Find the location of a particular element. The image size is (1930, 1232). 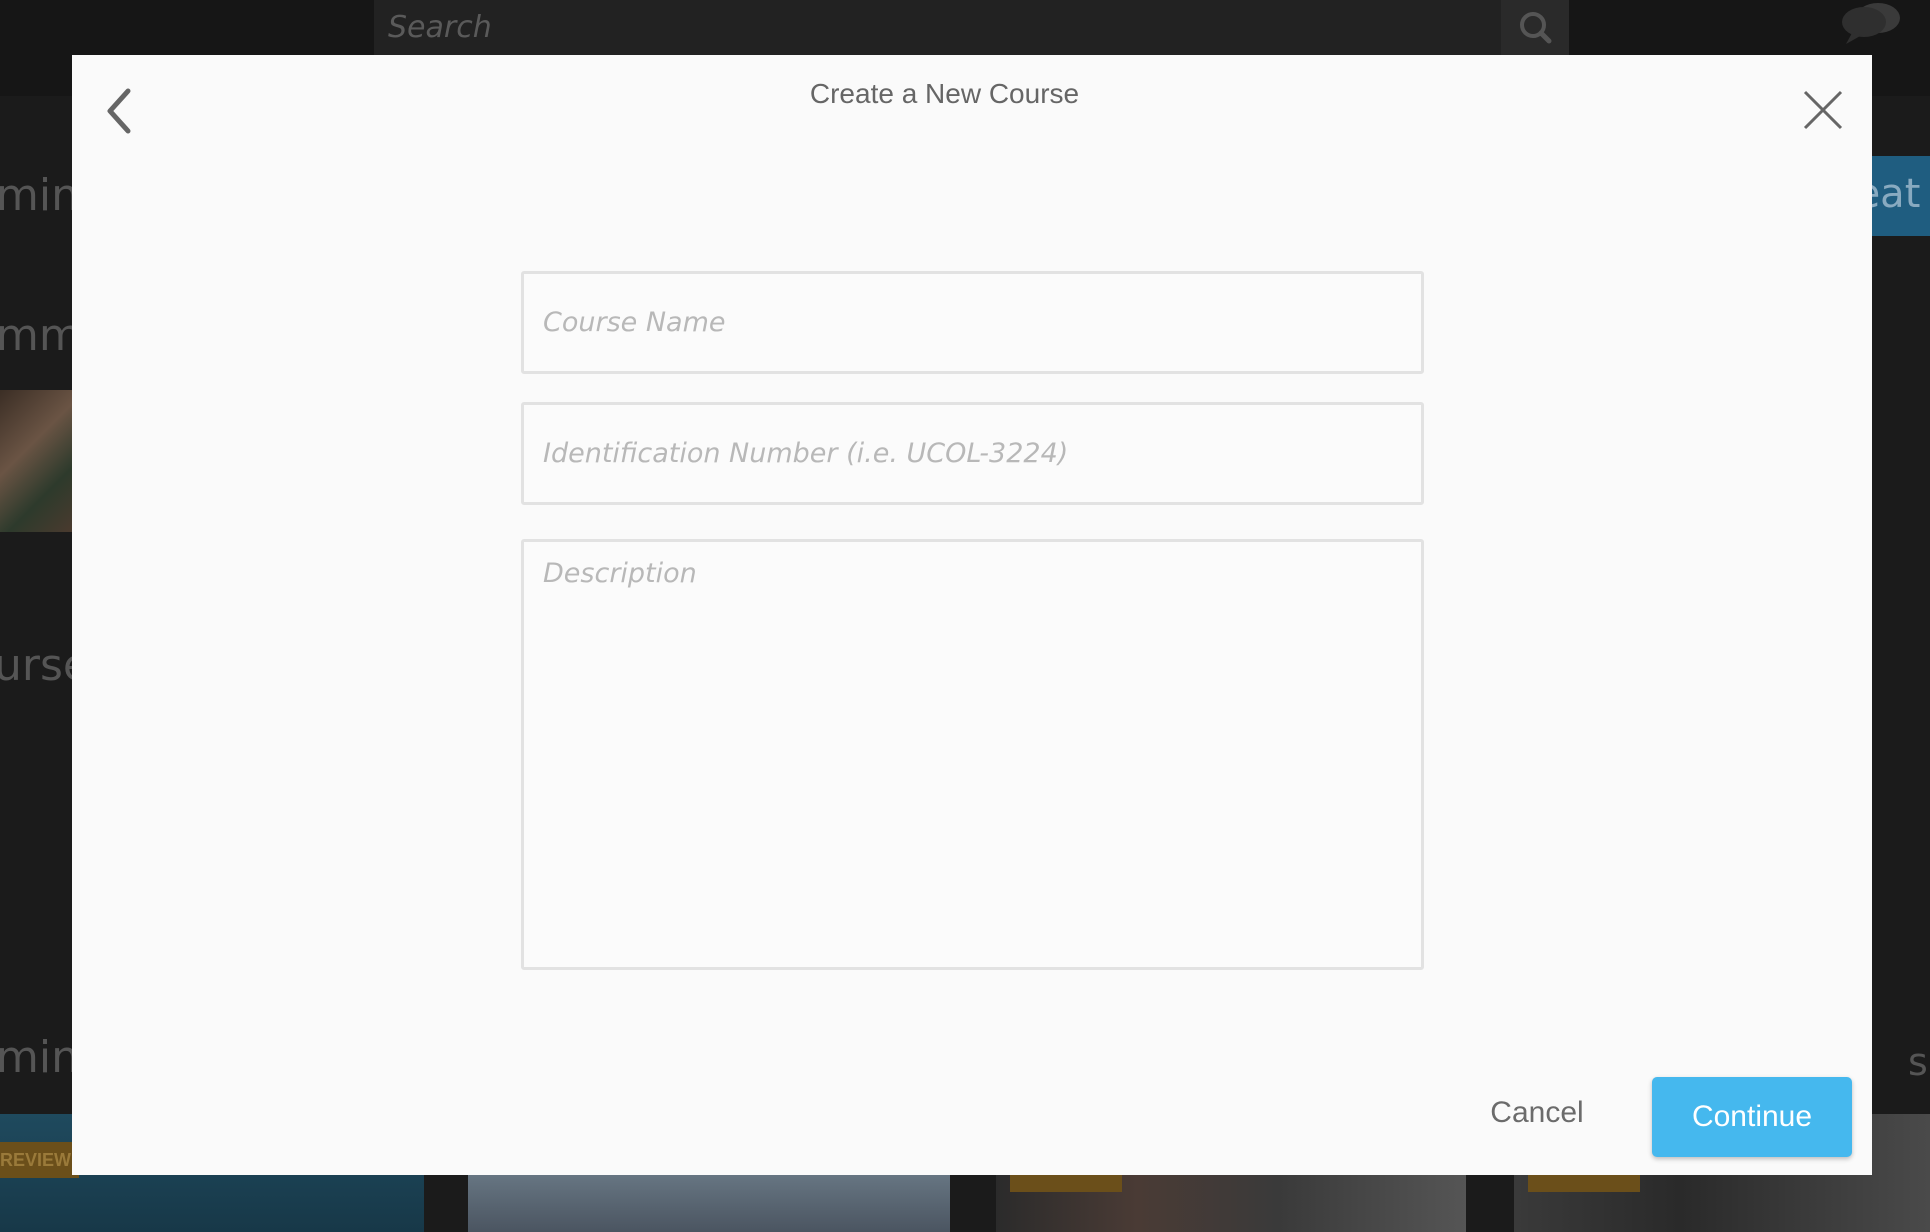

background-thumbnail is located at coordinates (36, 461).